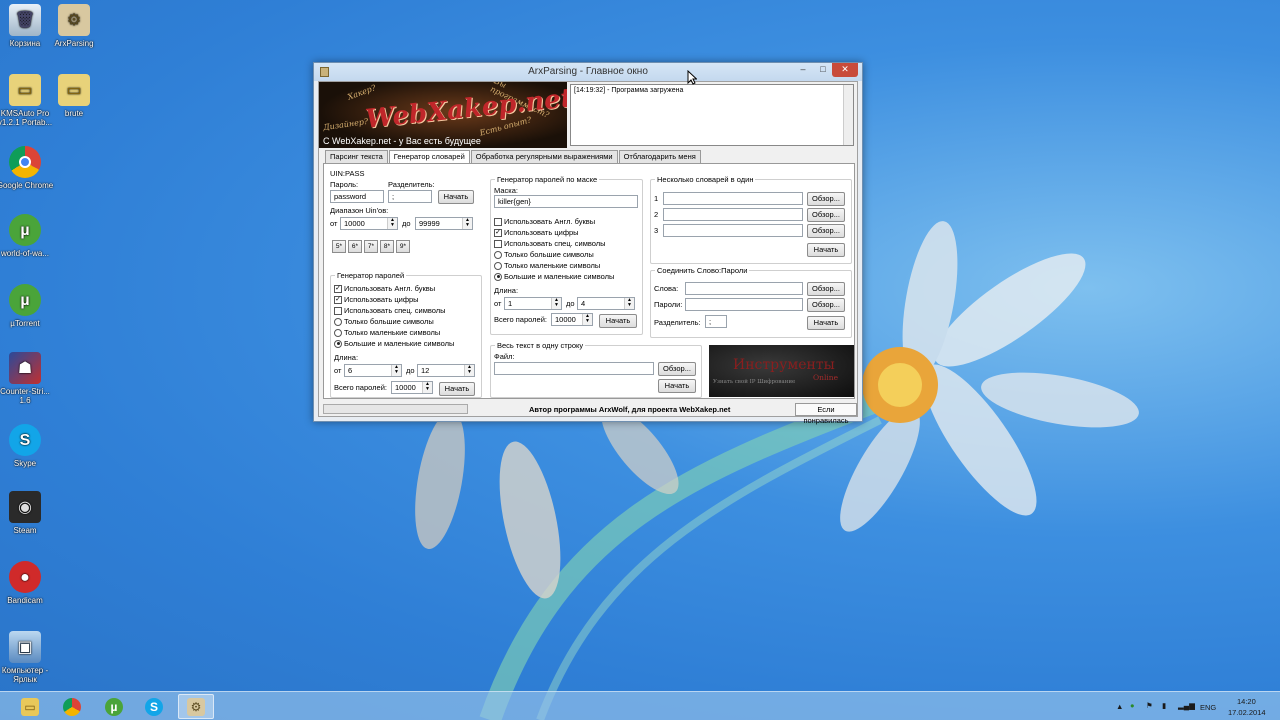 Image resolution: width=1280 pixels, height=720 pixels. I want to click on maskgen-option-digits: ✓ Использовать цифры, so click(536, 232).